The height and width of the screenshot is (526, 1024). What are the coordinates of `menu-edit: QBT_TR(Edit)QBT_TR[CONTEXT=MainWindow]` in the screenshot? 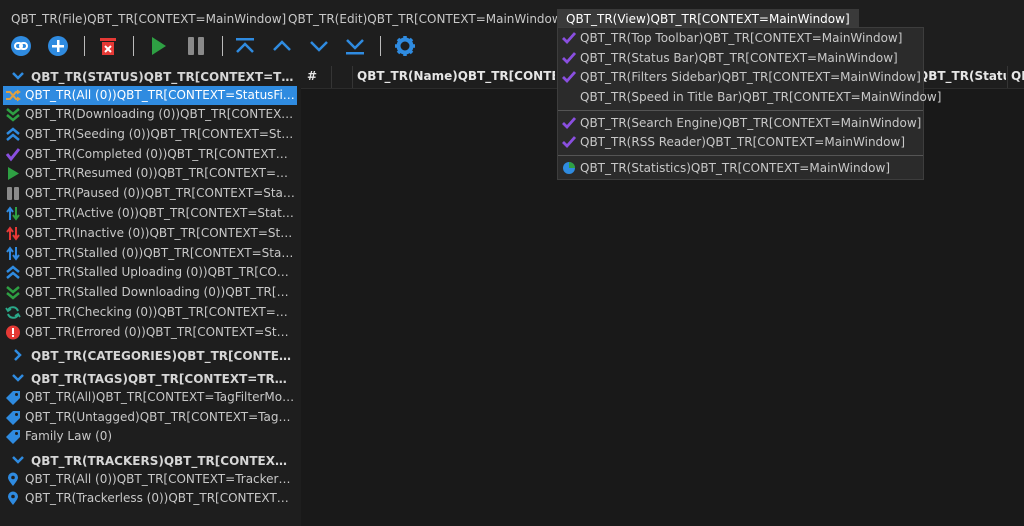 It's located at (427, 19).